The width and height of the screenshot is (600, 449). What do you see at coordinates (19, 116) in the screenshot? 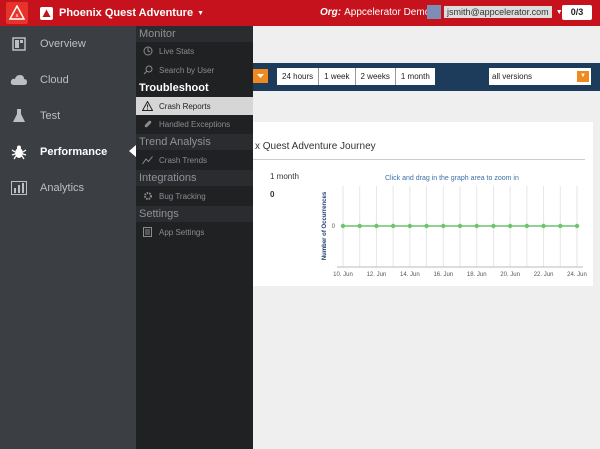
I see `flask-icon` at bounding box center [19, 116].